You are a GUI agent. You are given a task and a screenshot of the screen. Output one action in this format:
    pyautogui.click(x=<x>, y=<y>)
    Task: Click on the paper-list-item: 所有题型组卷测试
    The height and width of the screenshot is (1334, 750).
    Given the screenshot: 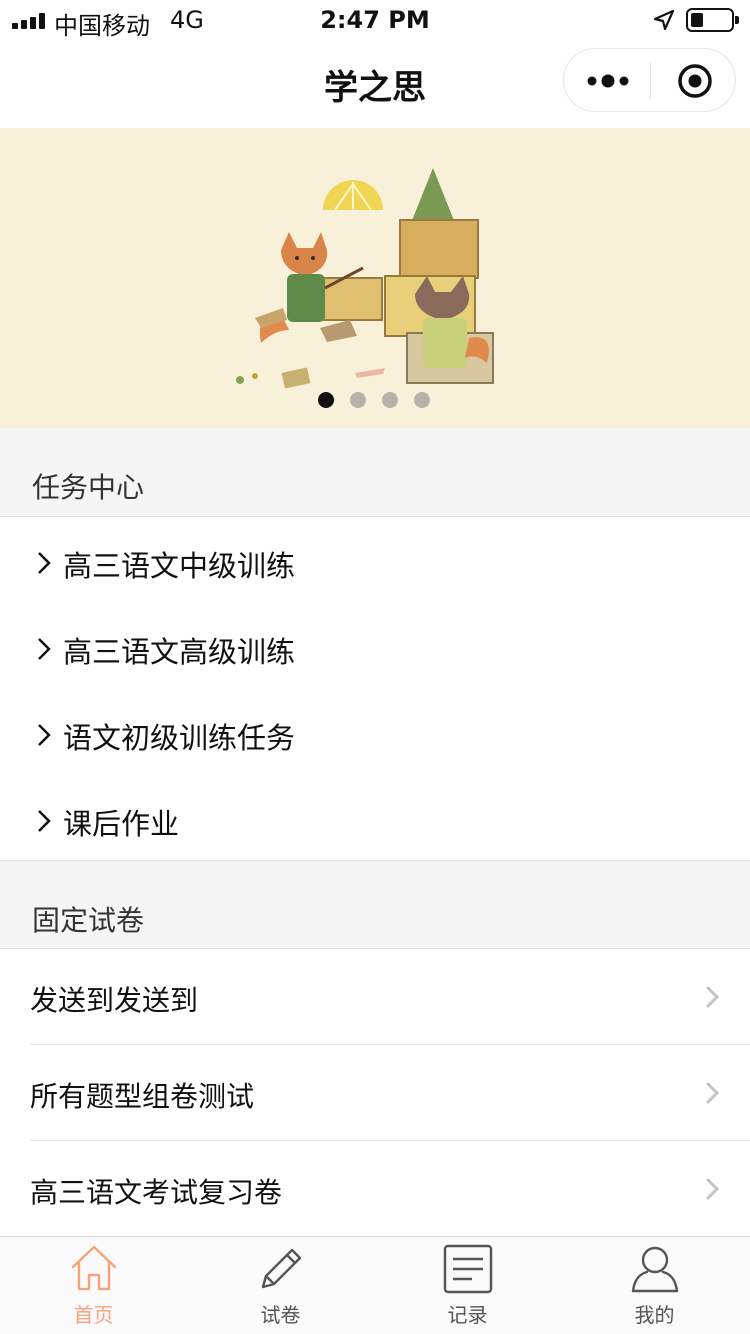 What is the action you would take?
    pyautogui.click(x=375, y=1093)
    